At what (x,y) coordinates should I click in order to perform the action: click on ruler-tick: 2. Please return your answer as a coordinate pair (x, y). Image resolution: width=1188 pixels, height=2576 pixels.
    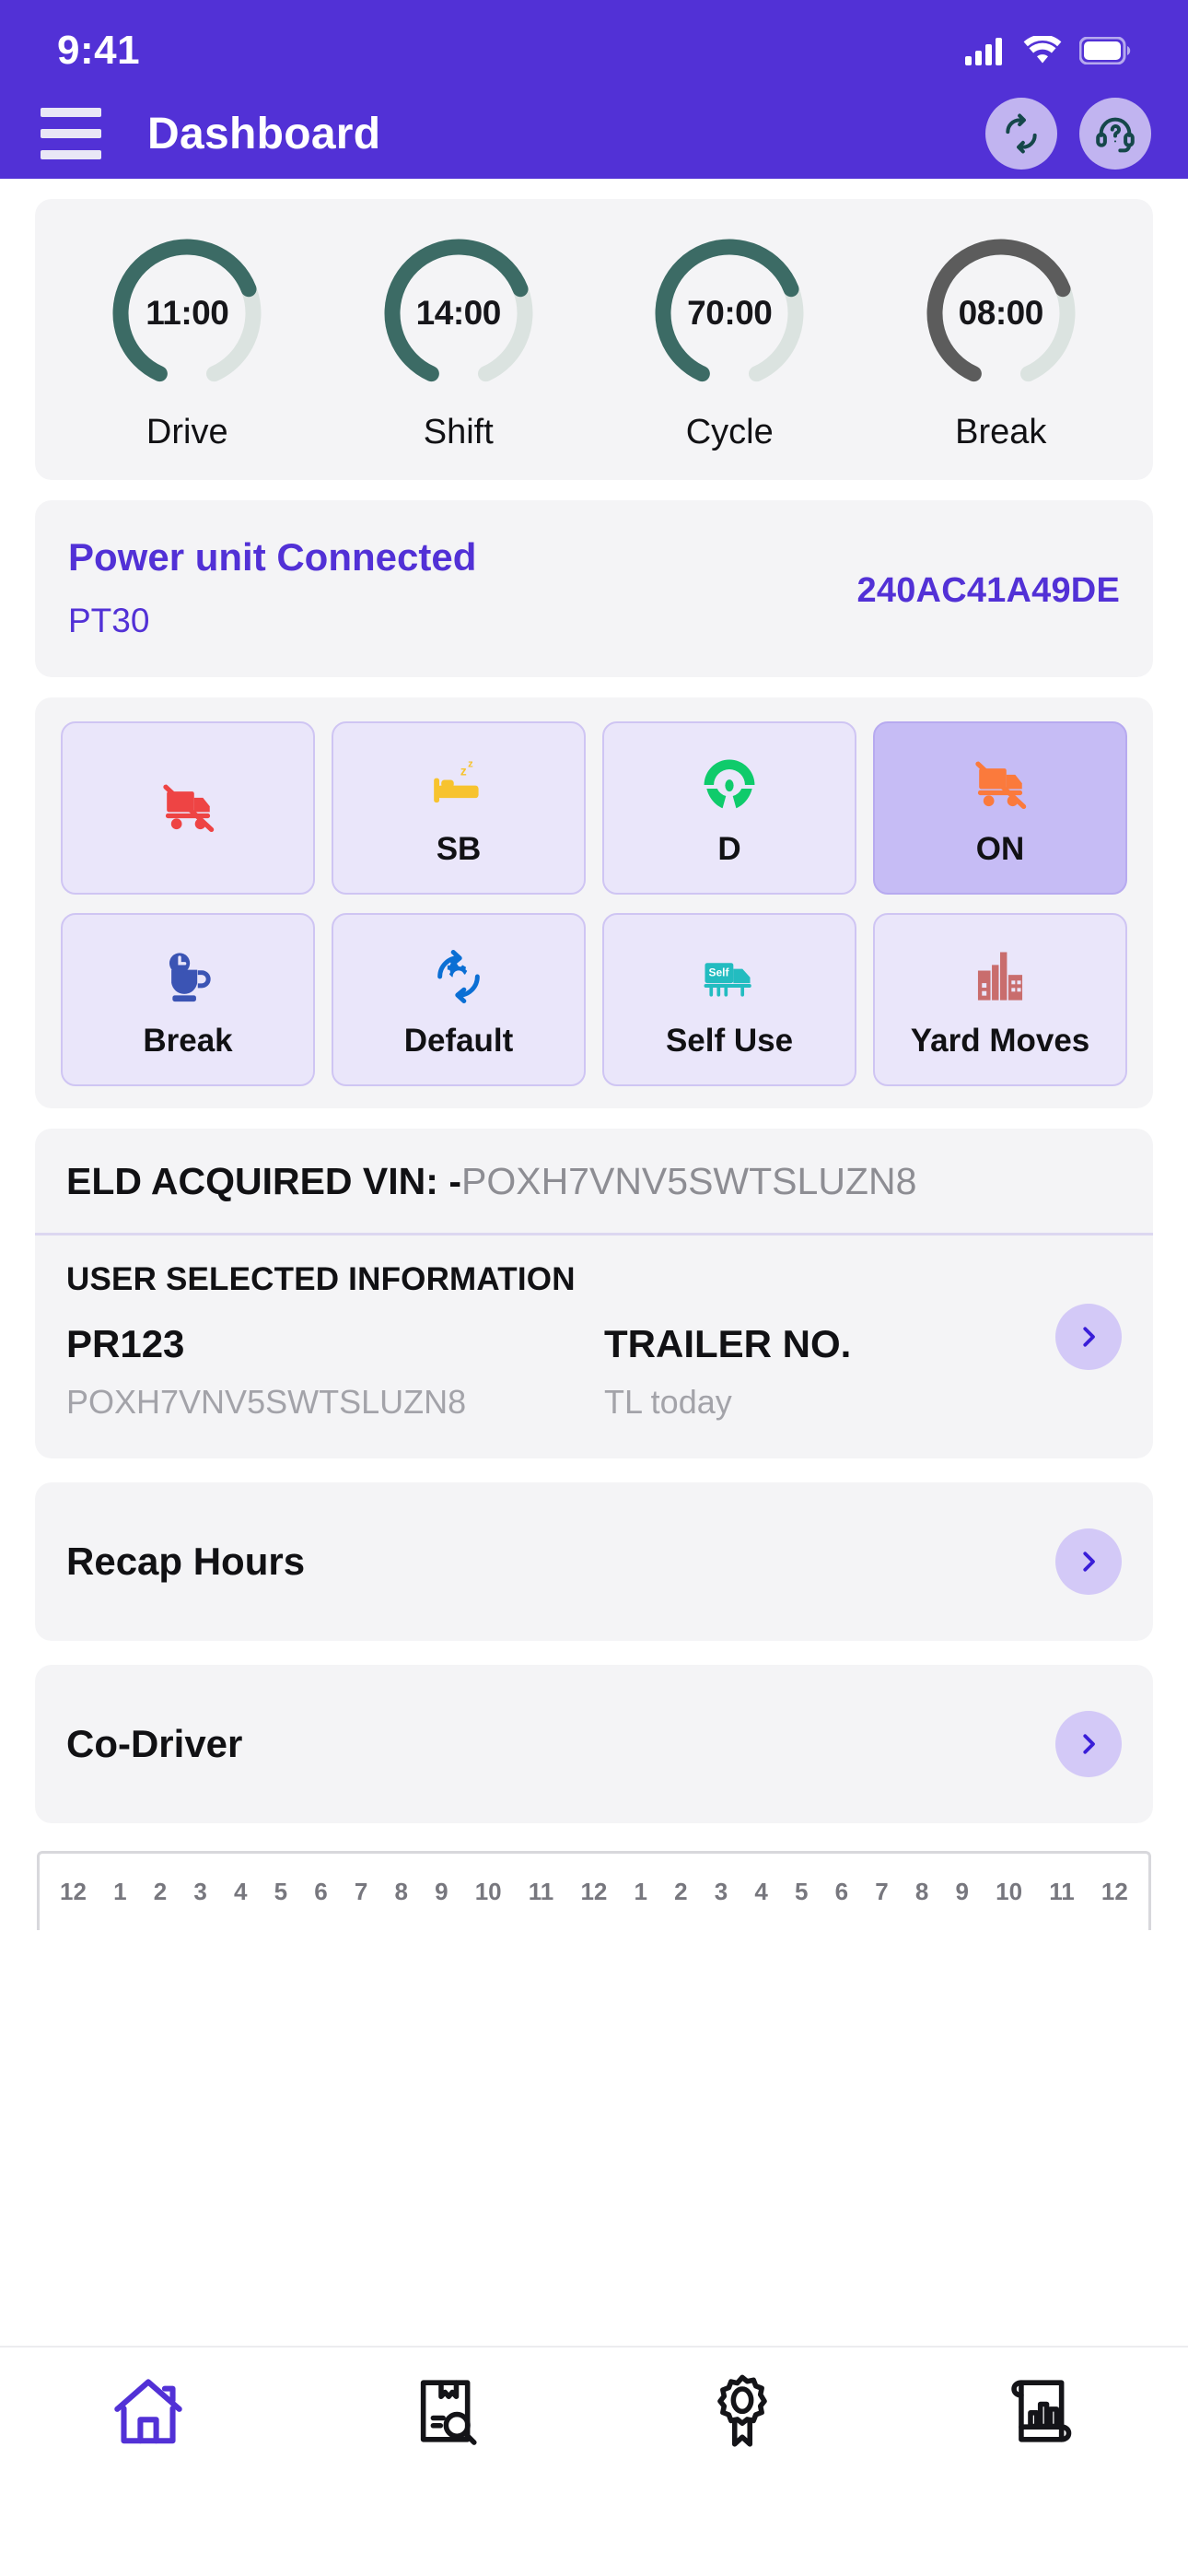
    Looking at the image, I should click on (160, 1891).